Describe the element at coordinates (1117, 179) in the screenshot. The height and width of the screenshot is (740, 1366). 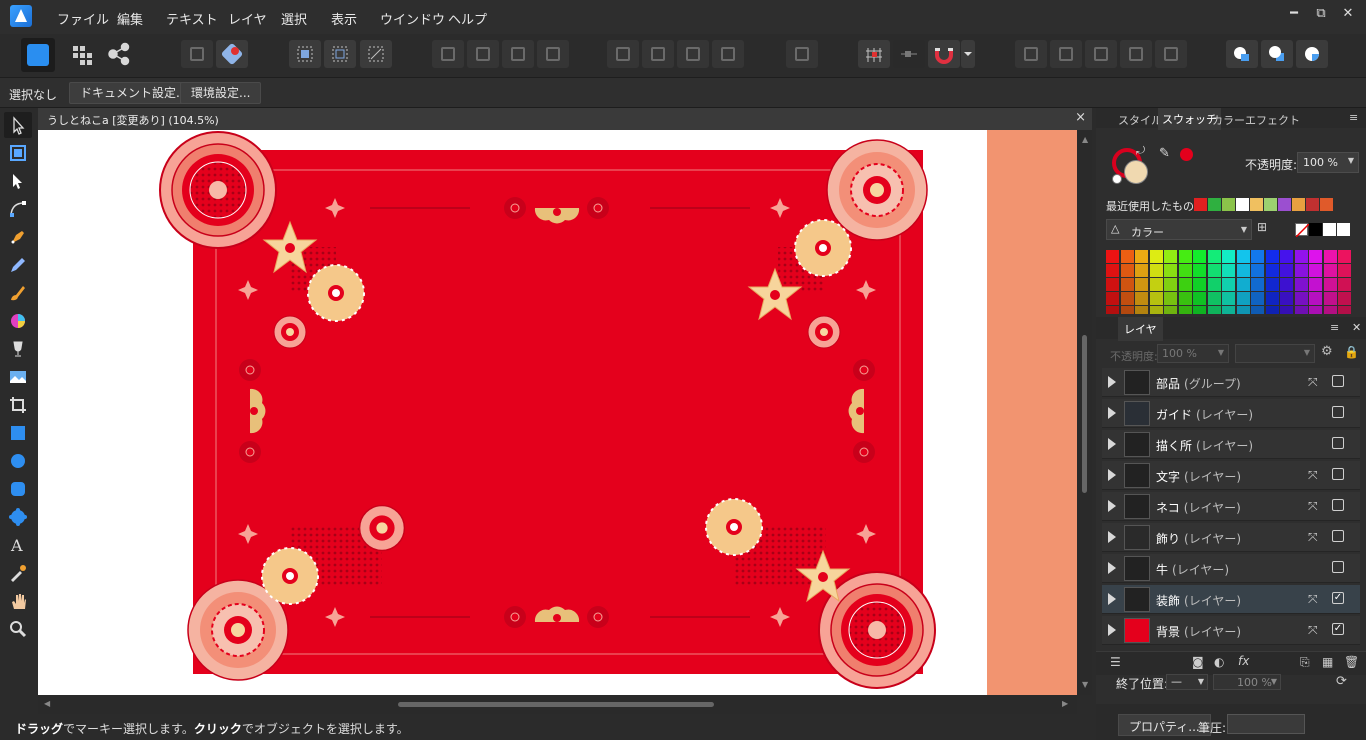
I see `no-fill-icon` at that location.